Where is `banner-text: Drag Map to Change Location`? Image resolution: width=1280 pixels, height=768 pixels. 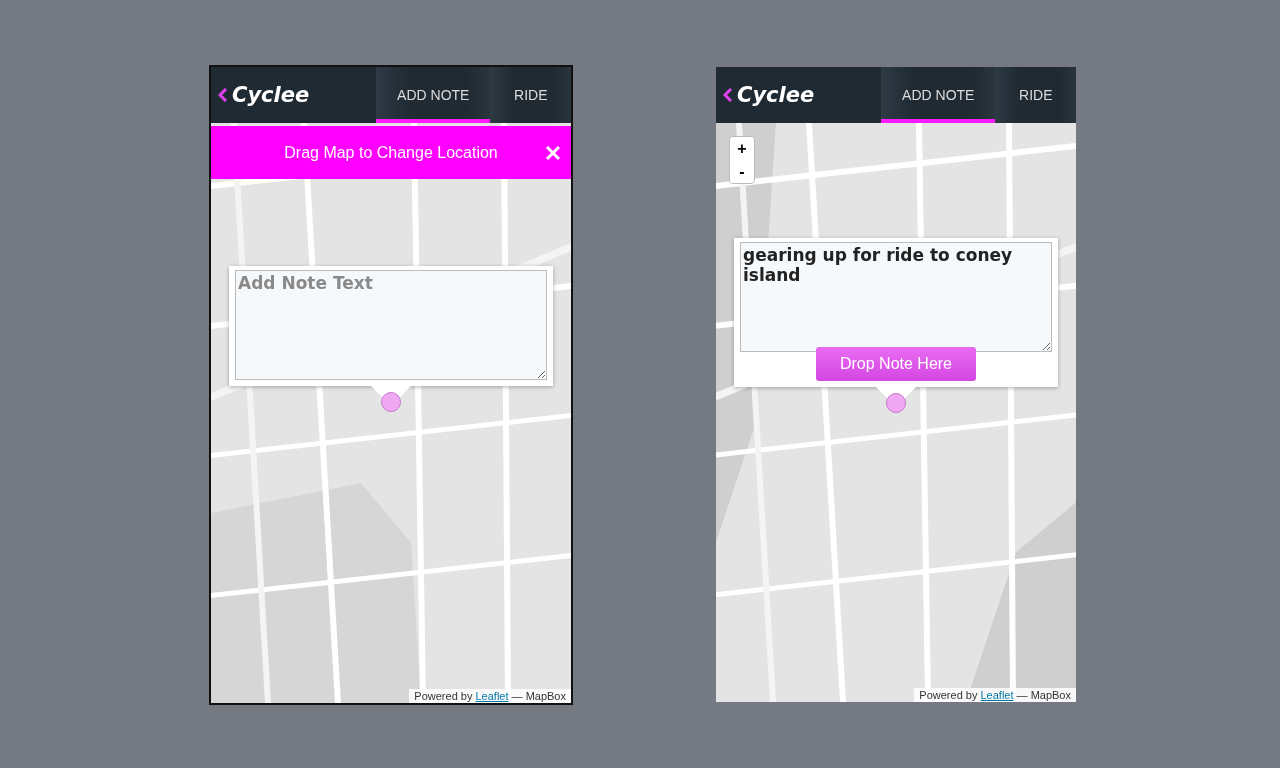
banner-text: Drag Map to Change Location is located at coordinates (391, 152).